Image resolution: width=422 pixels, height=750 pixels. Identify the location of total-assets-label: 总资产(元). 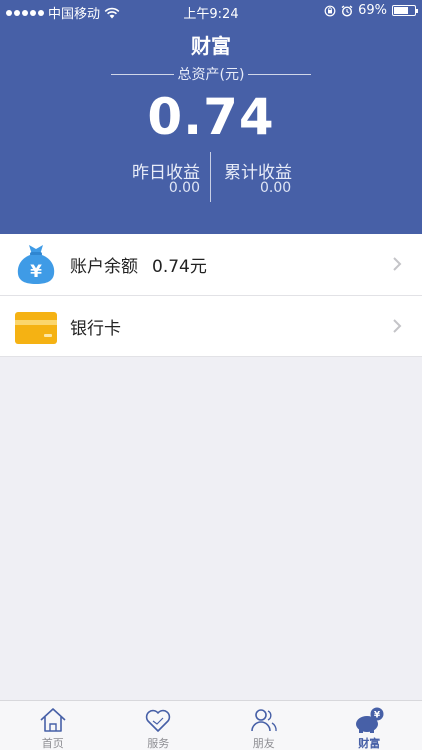
(211, 75).